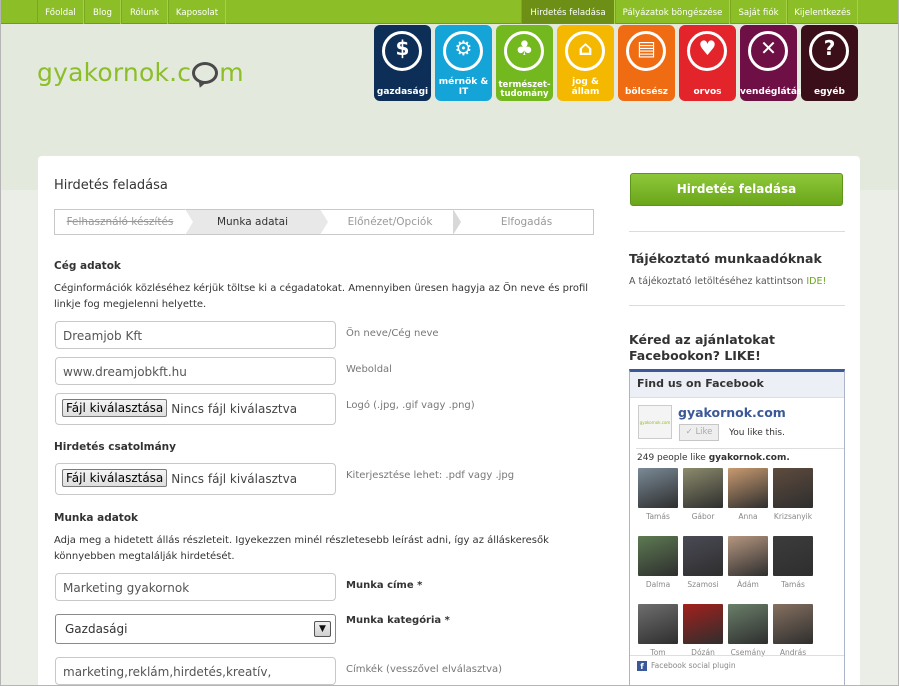 The width and height of the screenshot is (899, 686). I want to click on attachment-file-button: Fájl kiválasztása, so click(115, 478).